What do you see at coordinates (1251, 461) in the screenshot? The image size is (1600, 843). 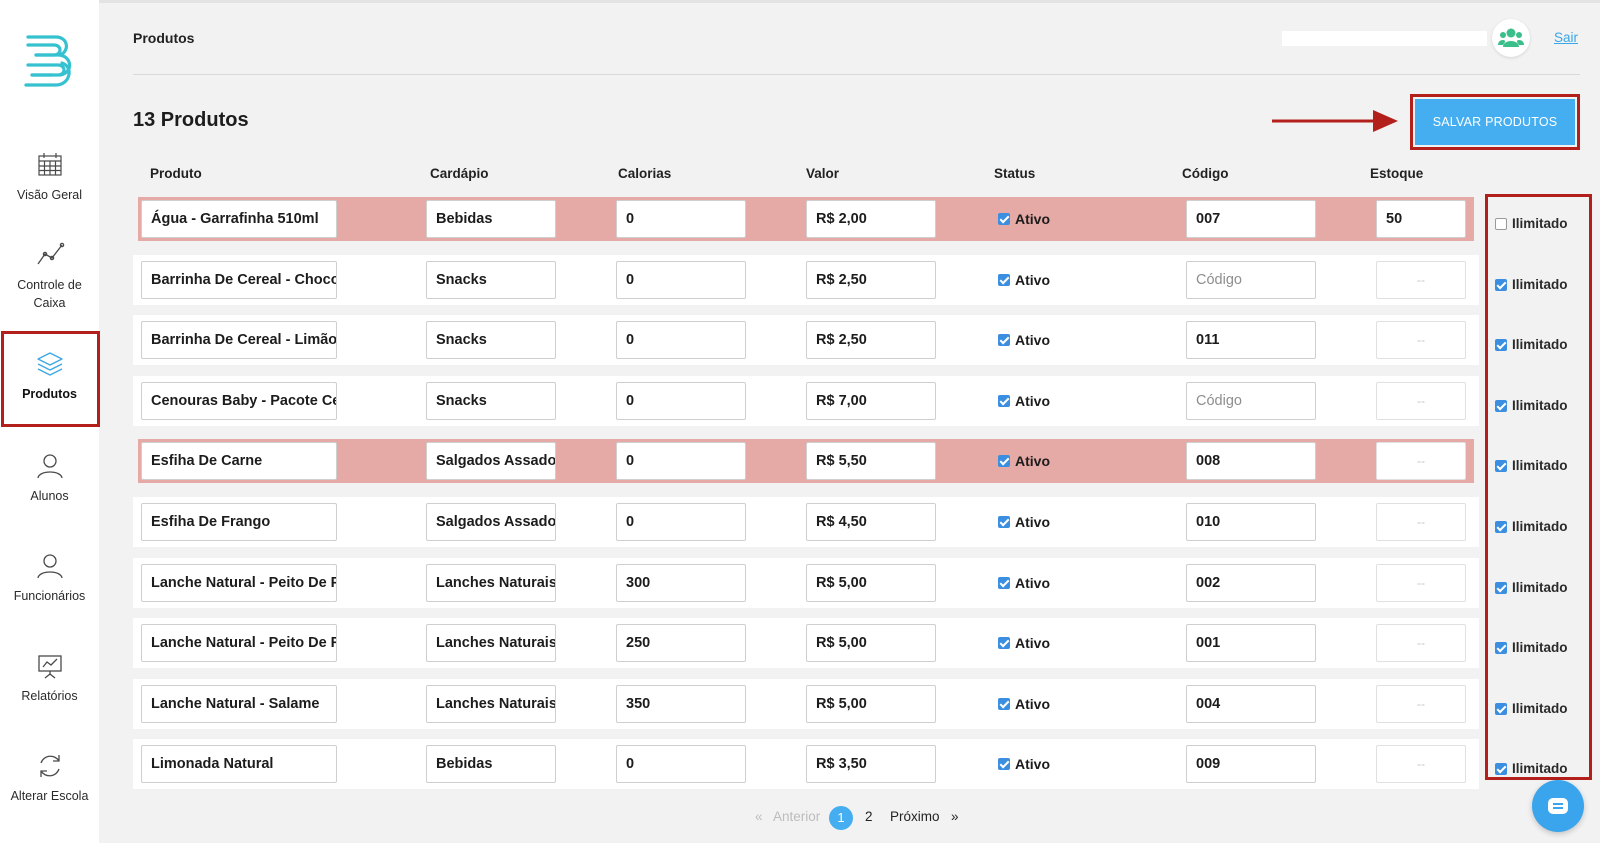 I see `codigo-input: 008` at bounding box center [1251, 461].